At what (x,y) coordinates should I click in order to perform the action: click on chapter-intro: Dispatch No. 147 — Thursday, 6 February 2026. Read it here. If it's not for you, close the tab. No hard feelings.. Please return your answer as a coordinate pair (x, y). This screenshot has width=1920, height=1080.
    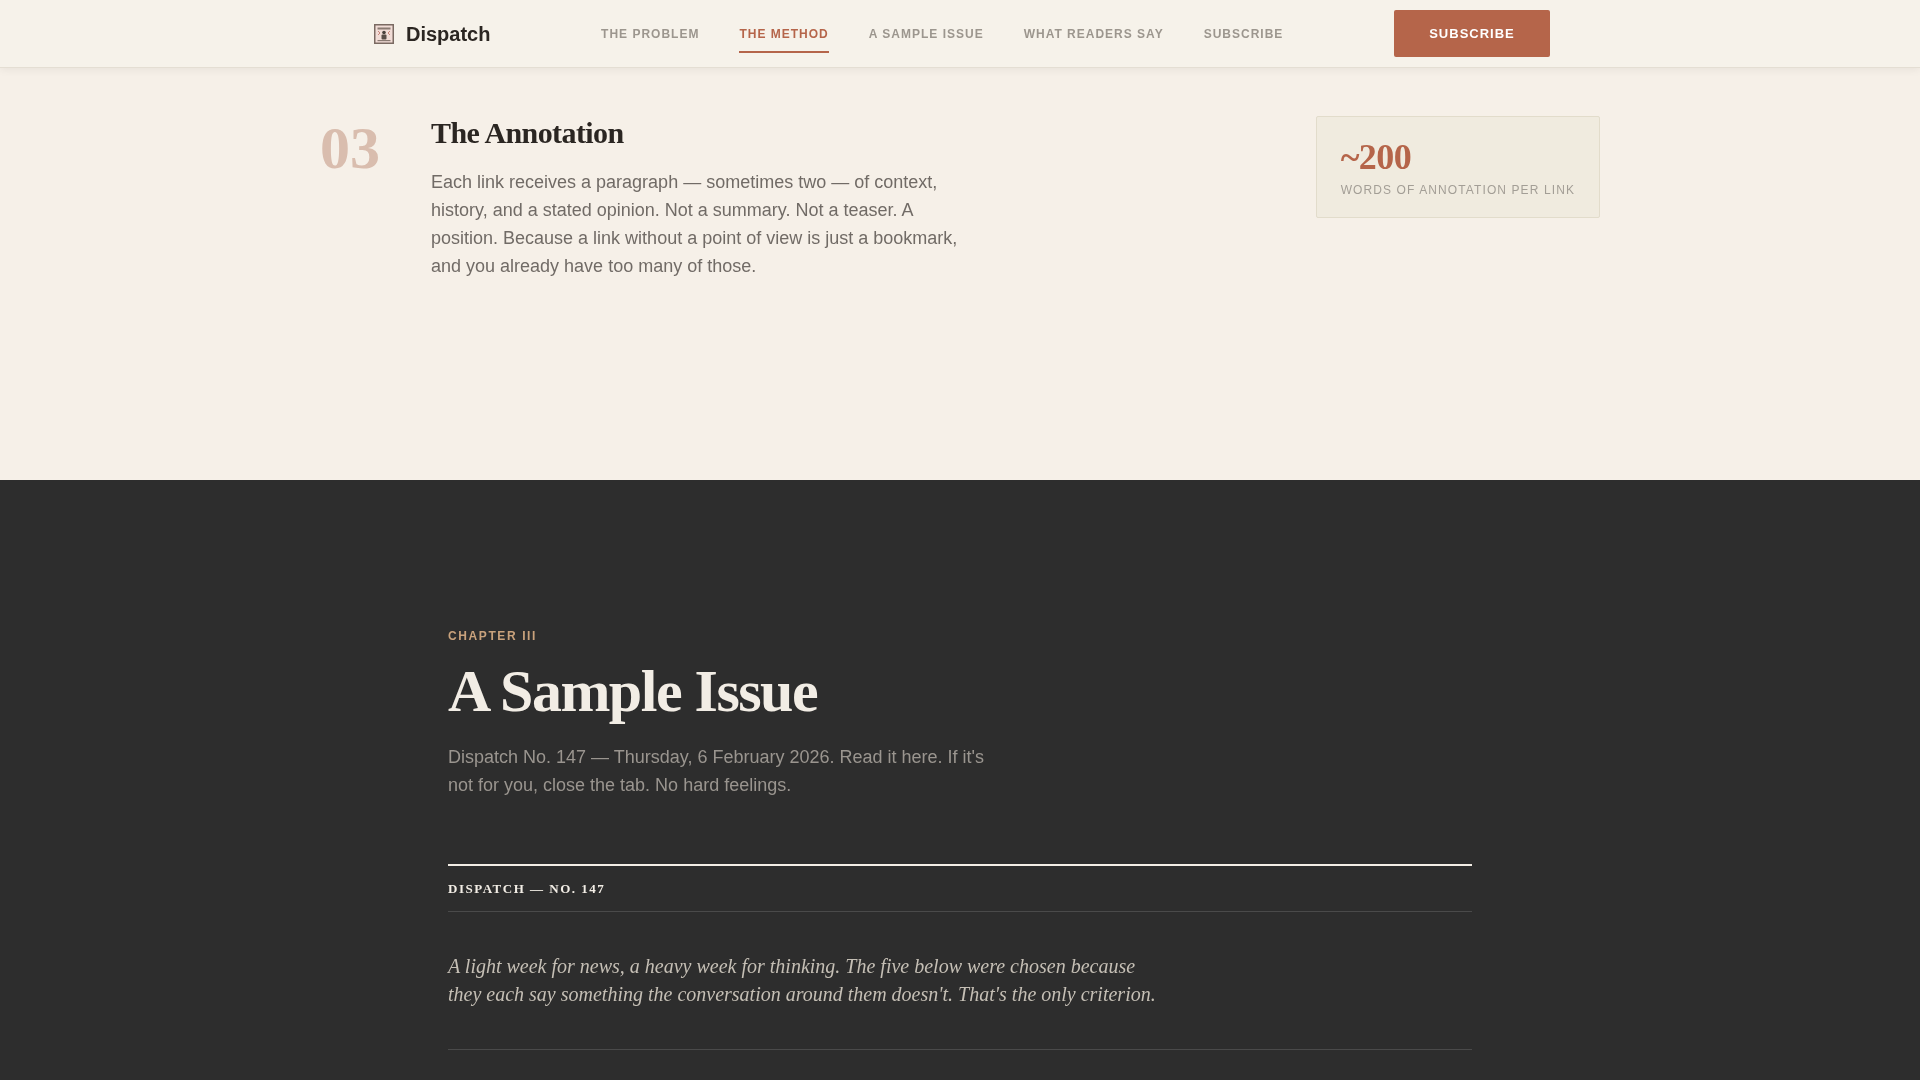
    Looking at the image, I should click on (717, 771).